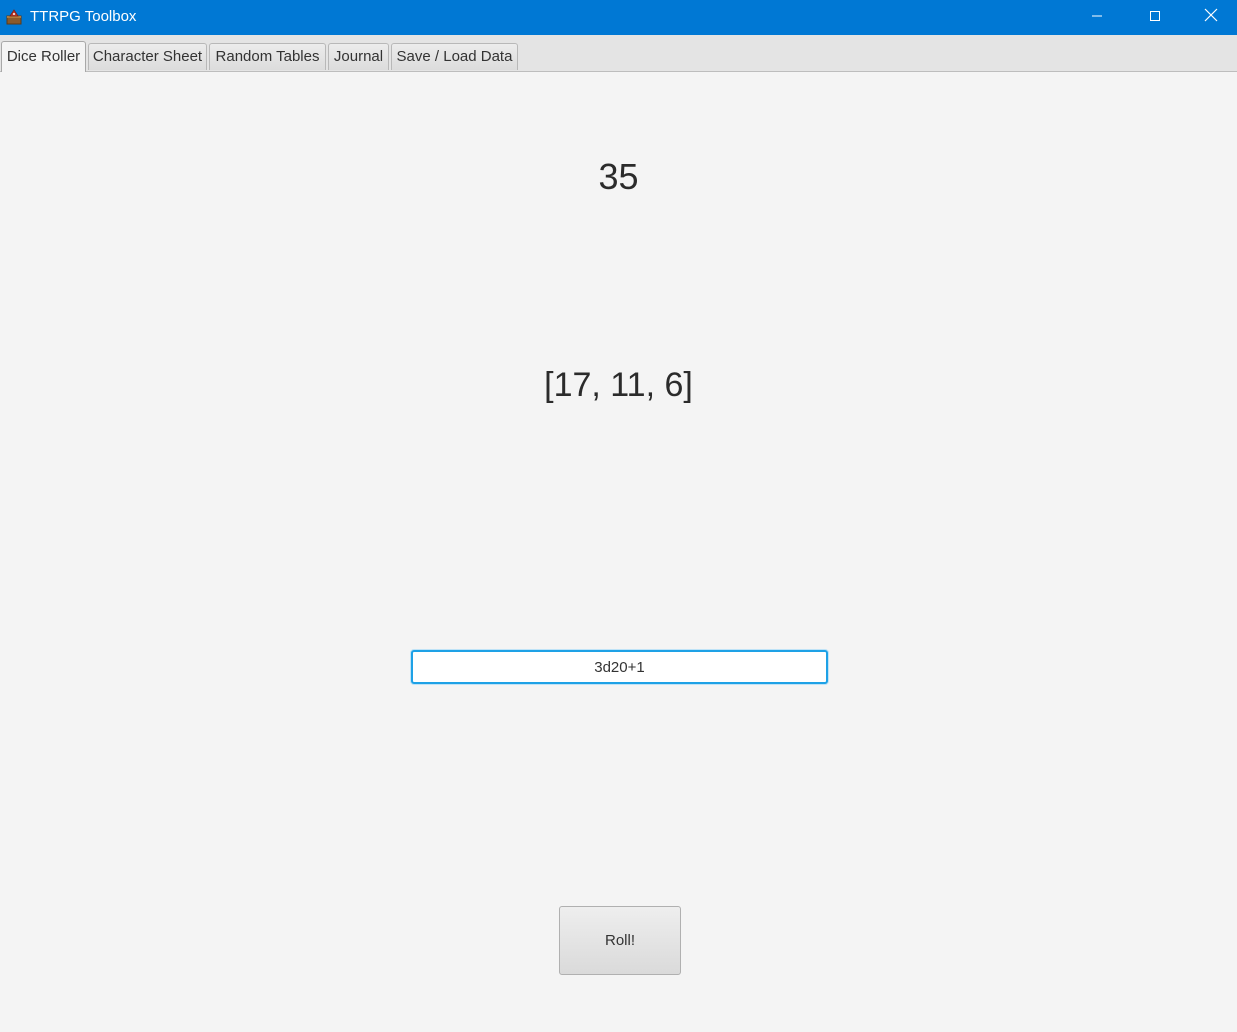 This screenshot has height=1032, width=1237. What do you see at coordinates (43, 56) in the screenshot?
I see `tab-dice-roller: Dice Roller` at bounding box center [43, 56].